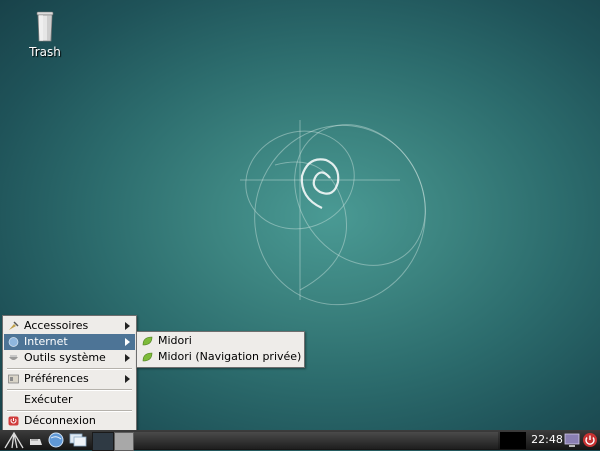 The height and width of the screenshot is (451, 600). What do you see at coordinates (56, 440) in the screenshot?
I see `browser-launcher-icon` at bounding box center [56, 440].